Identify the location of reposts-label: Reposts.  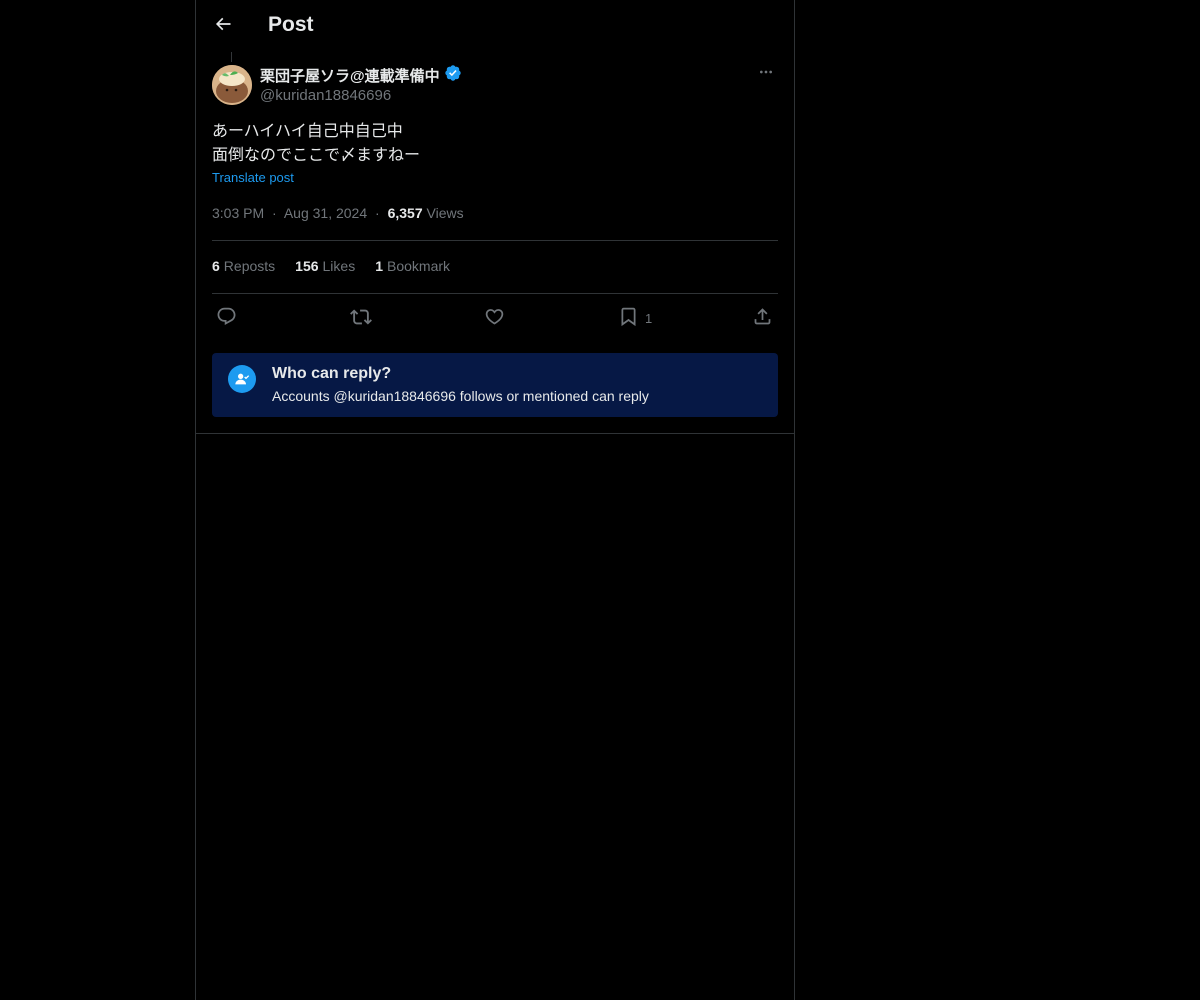
(249, 266).